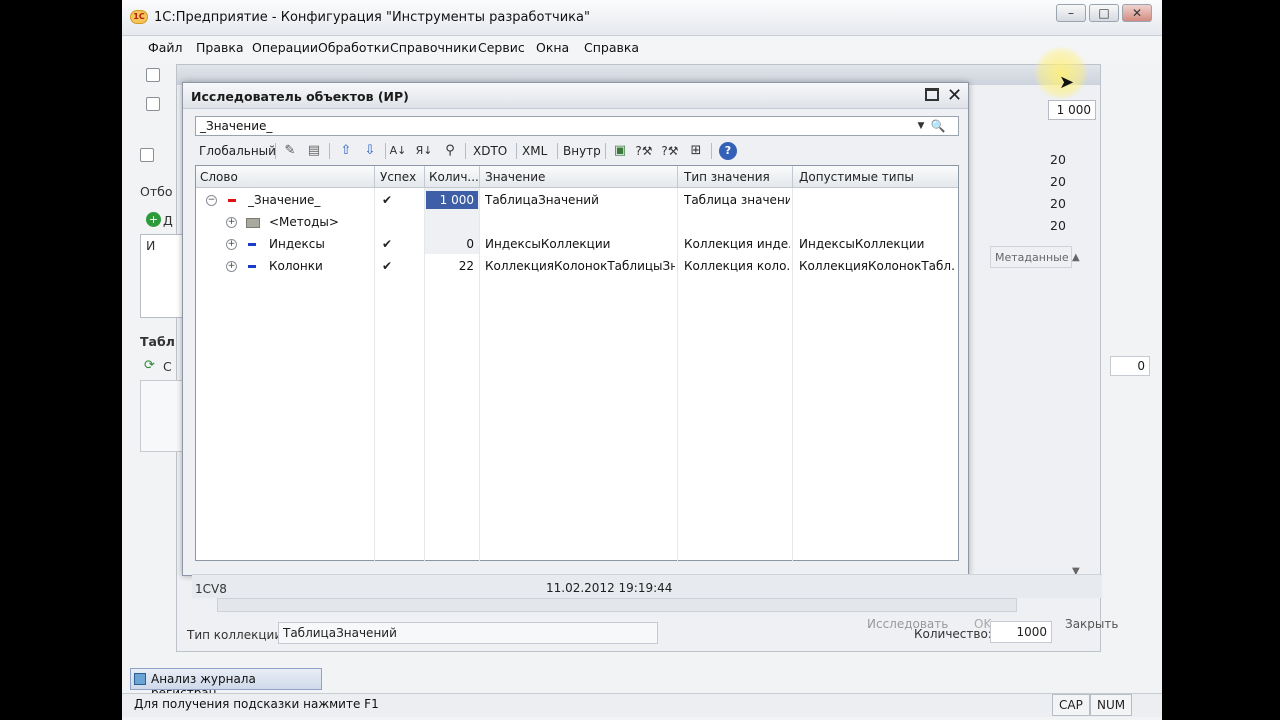 The height and width of the screenshot is (720, 1280). What do you see at coordinates (620, 151) in the screenshot?
I see `run-icon: ▣` at bounding box center [620, 151].